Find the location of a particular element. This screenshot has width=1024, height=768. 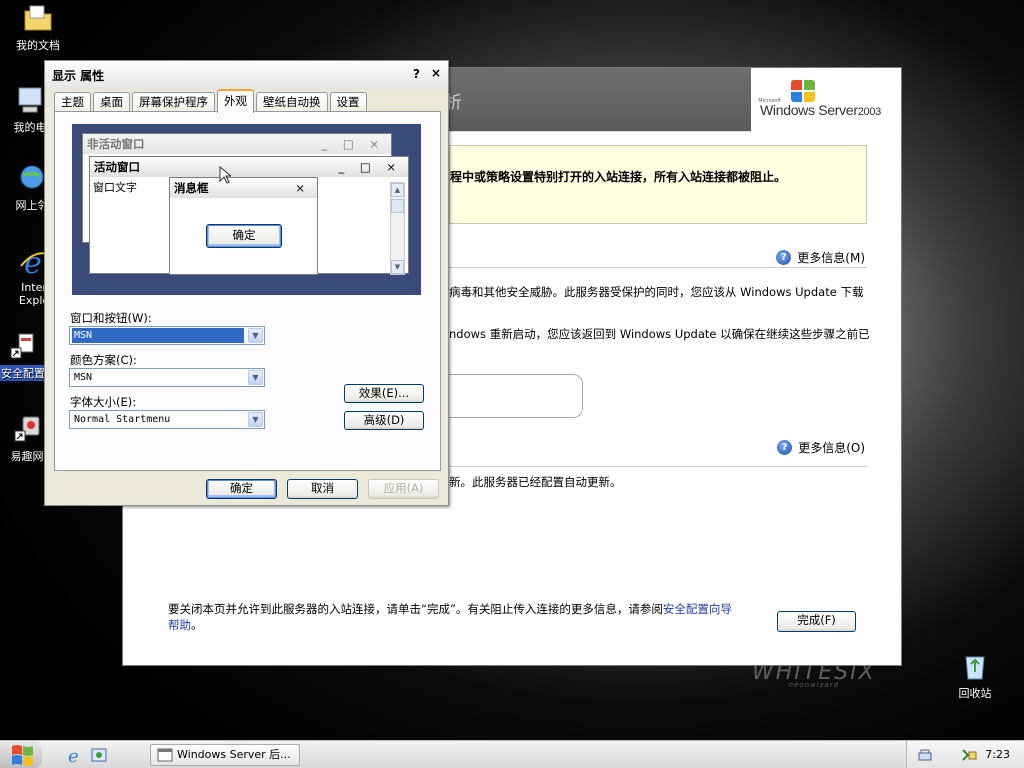

apply-button: 应用(A) is located at coordinates (403, 489).